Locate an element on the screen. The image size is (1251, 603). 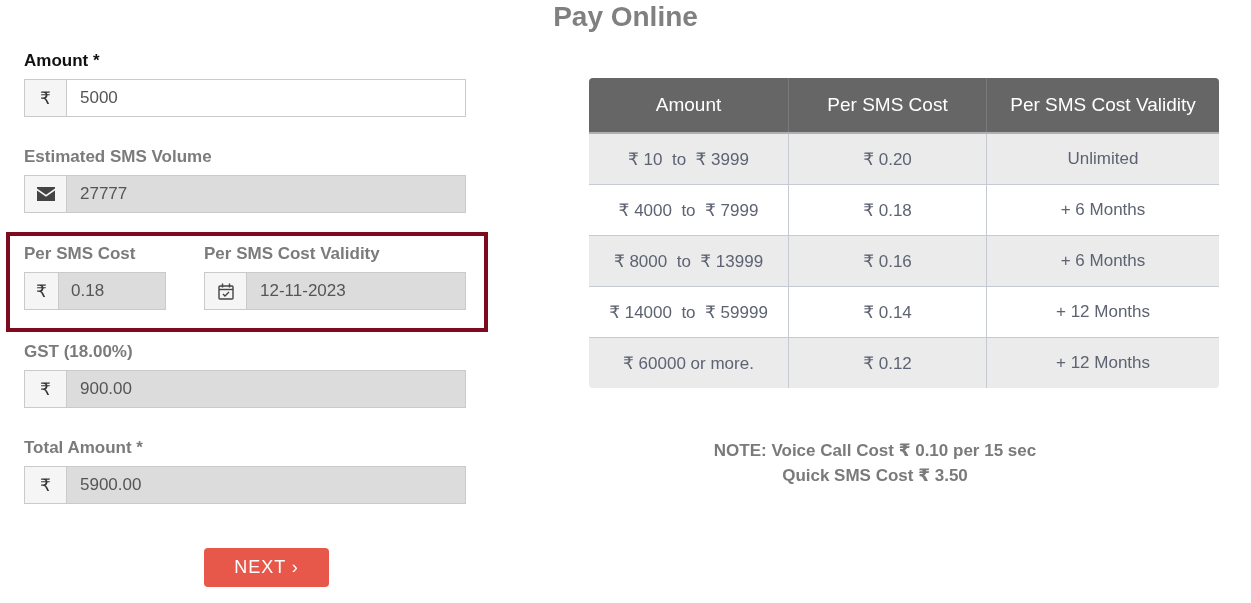
table-cell: ₹ 0.18 is located at coordinates (887, 210).